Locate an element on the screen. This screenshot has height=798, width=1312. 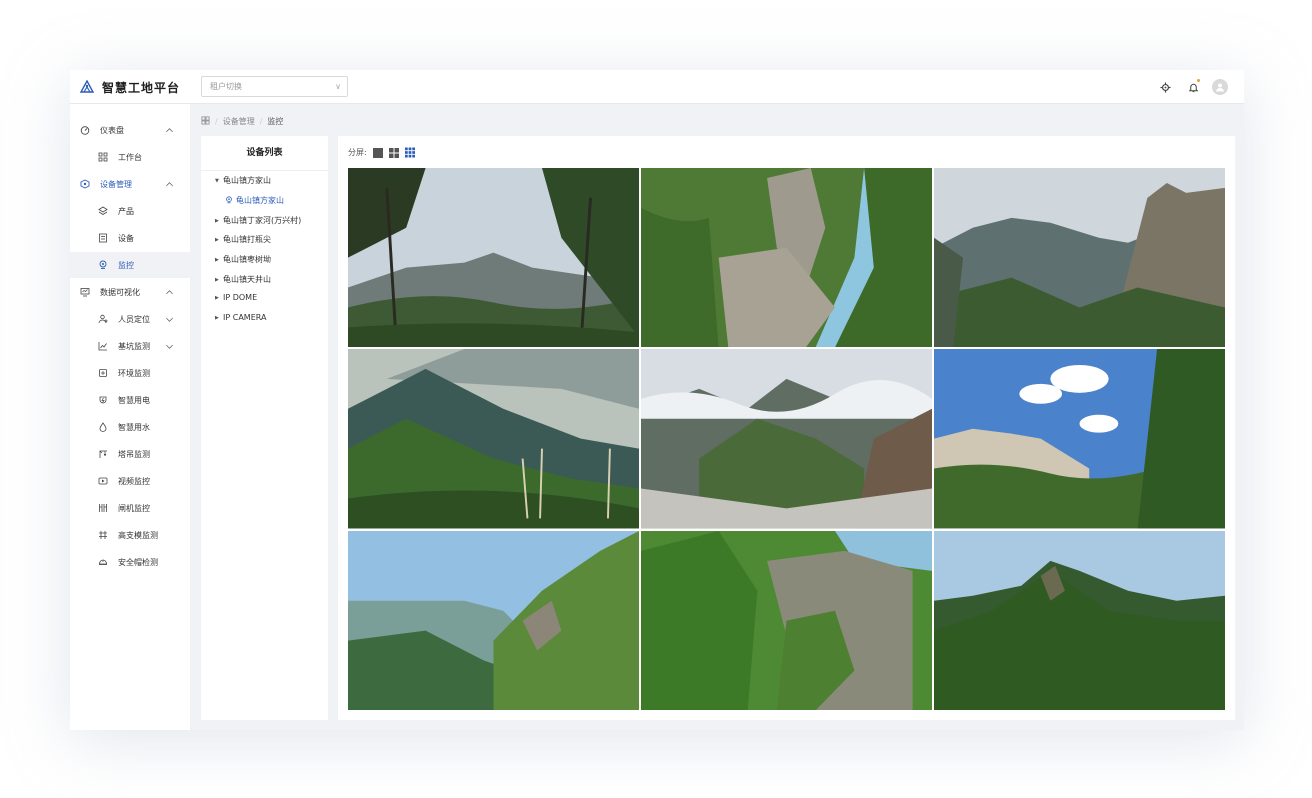
camera-icon is located at coordinates (229, 200).